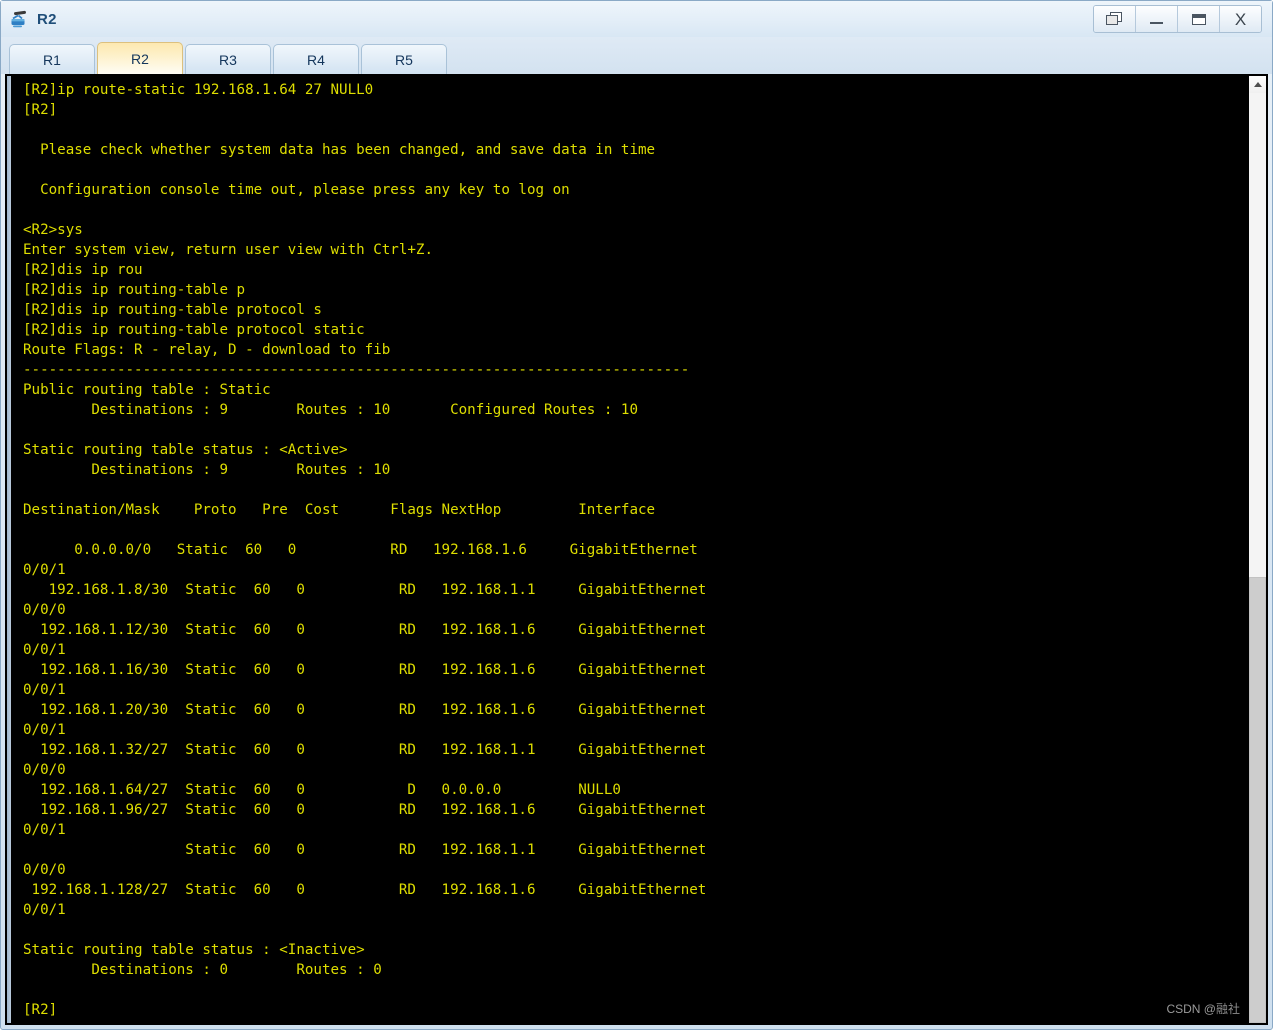 The width and height of the screenshot is (1273, 1030). I want to click on device-tab-bar: R1 R2 R3 R4 R5, so click(636, 55).